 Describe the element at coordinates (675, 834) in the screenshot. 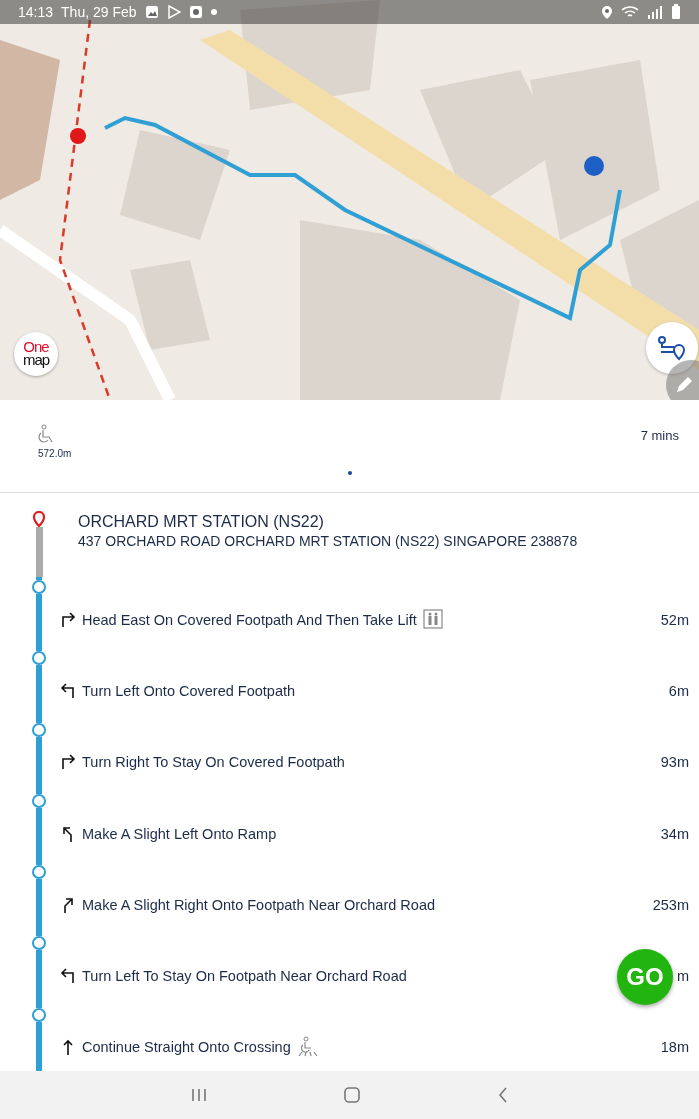

I see `step-distance: 34m` at that location.